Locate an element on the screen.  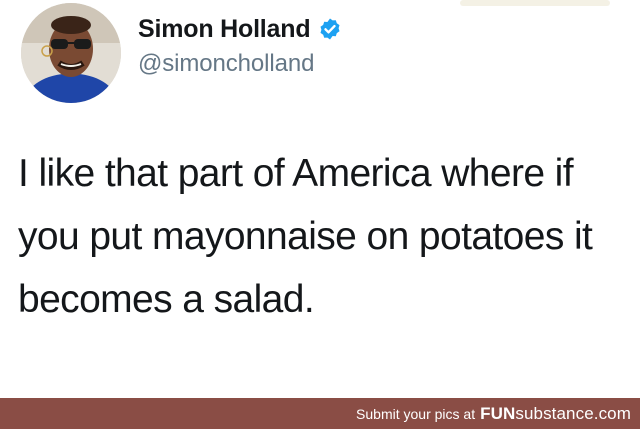
avatar is located at coordinates (71, 53).